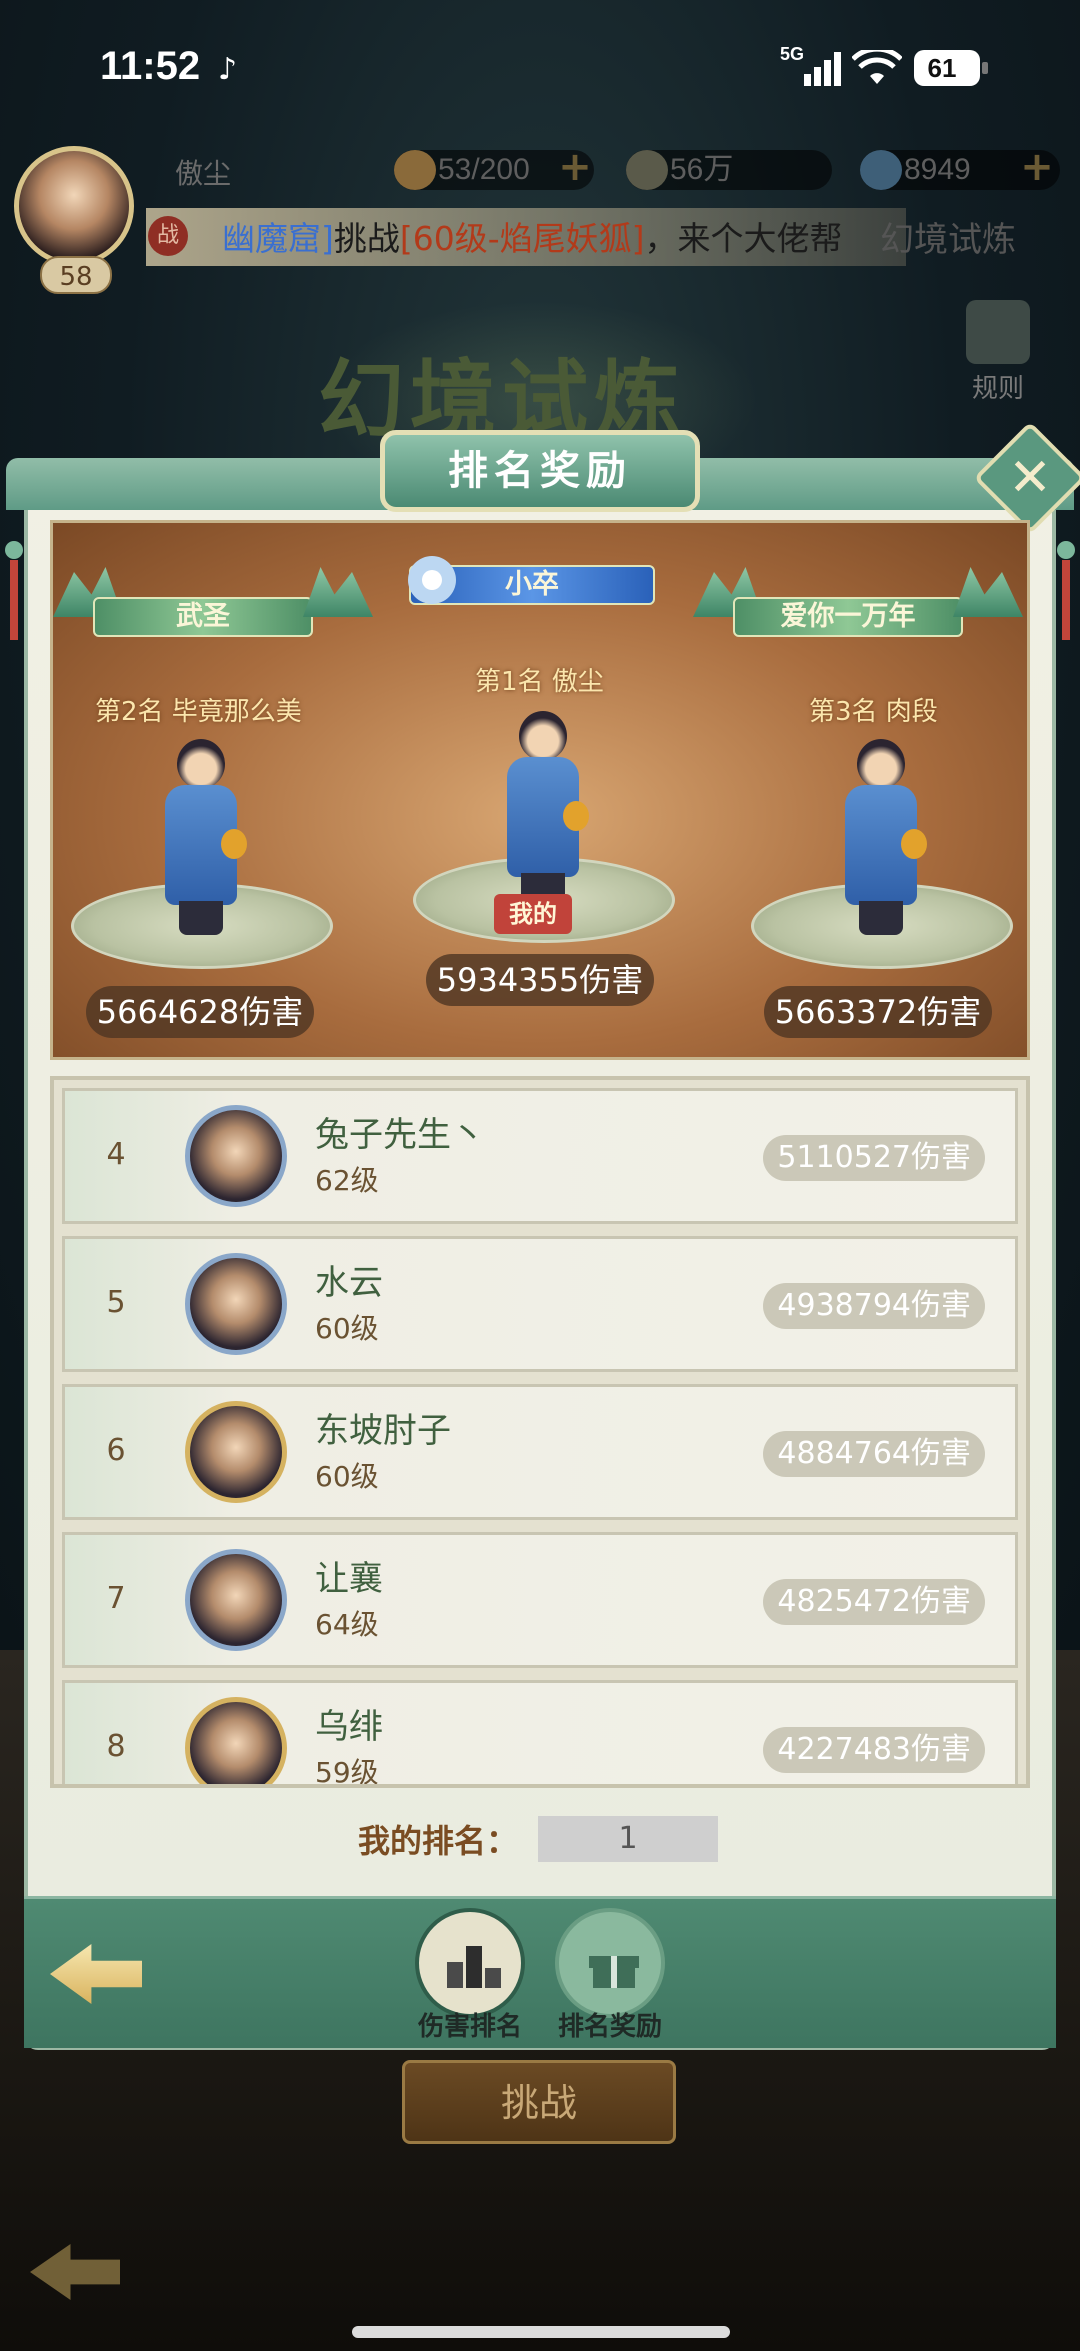 This screenshot has width=1080, height=2351. What do you see at coordinates (432, 580) in the screenshot?
I see `snowflake-flower-icon` at bounding box center [432, 580].